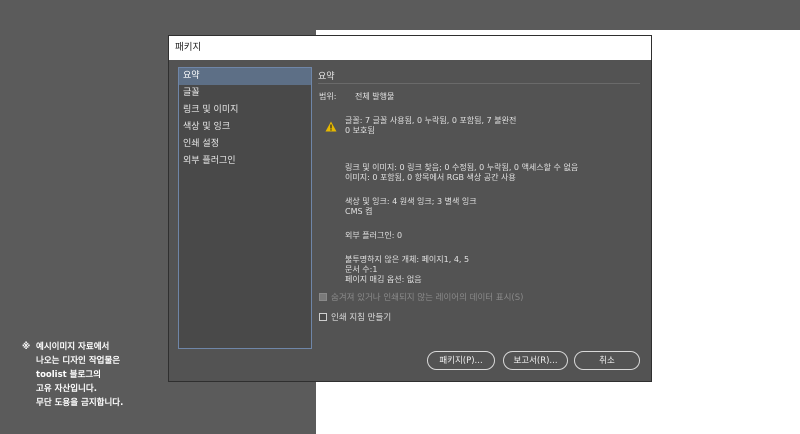 Image resolution: width=800 pixels, height=434 pixels. What do you see at coordinates (479, 76) in the screenshot?
I see `section-title: 요약` at bounding box center [479, 76].